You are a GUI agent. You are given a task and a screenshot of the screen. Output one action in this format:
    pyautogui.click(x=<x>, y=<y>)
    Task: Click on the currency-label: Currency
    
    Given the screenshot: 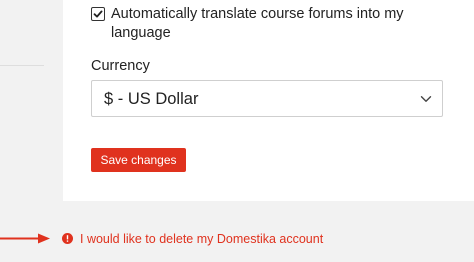 What is the action you would take?
    pyautogui.click(x=120, y=66)
    